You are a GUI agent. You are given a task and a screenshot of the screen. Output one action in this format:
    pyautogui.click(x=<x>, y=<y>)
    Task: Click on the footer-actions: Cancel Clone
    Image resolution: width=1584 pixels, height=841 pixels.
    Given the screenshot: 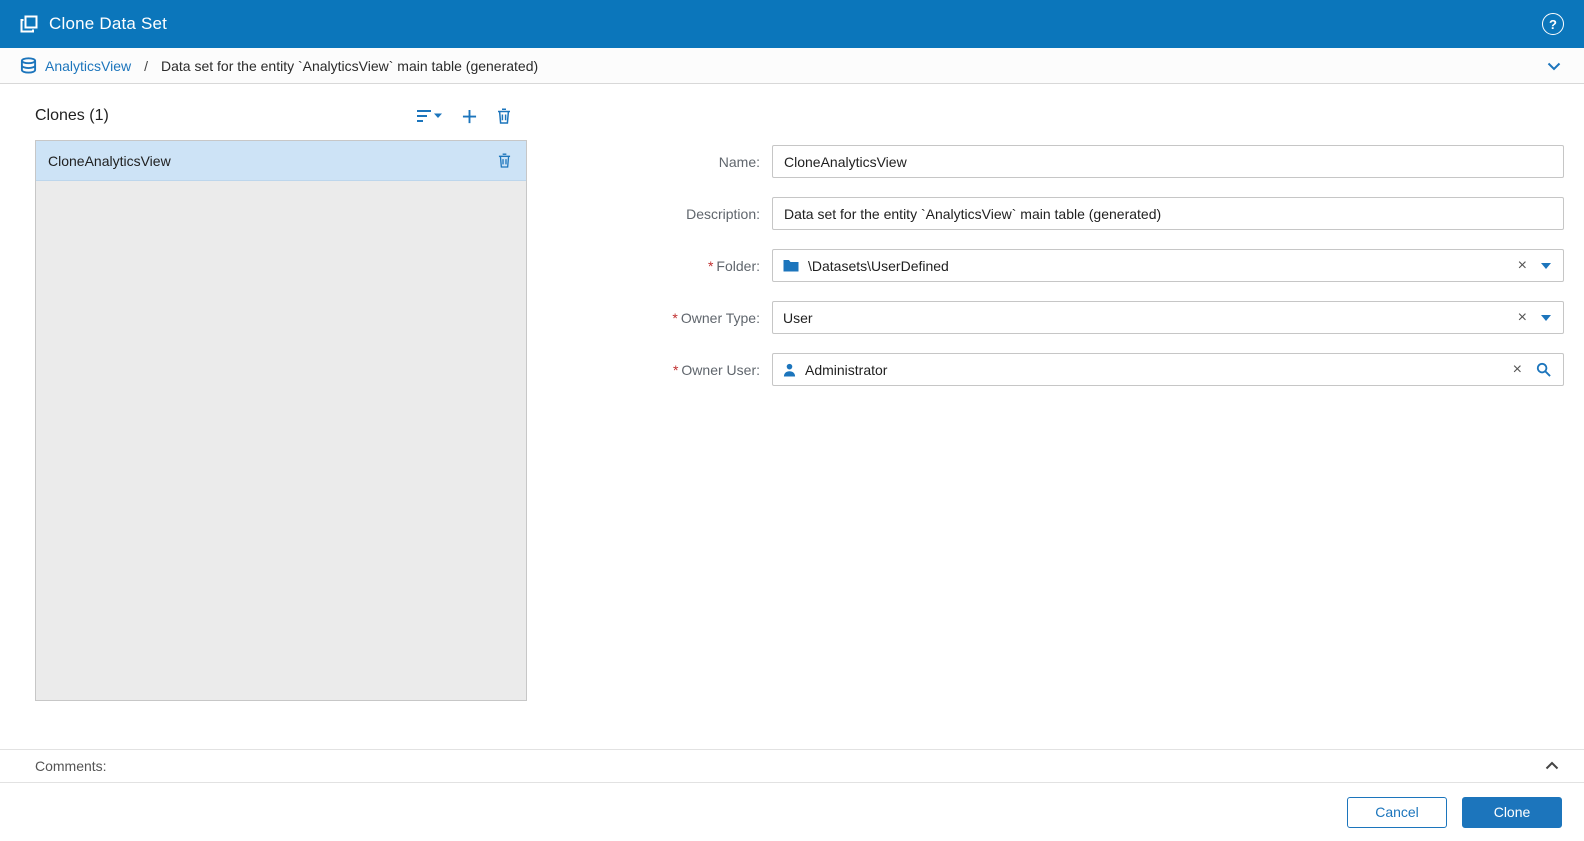 What is the action you would take?
    pyautogui.click(x=792, y=812)
    